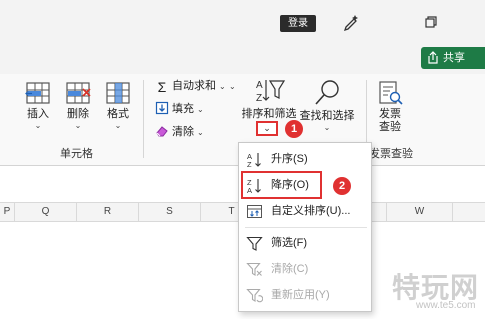 Image resolution: width=485 pixels, height=319 pixels. I want to click on autosum-label: 自动求和, so click(194, 86).